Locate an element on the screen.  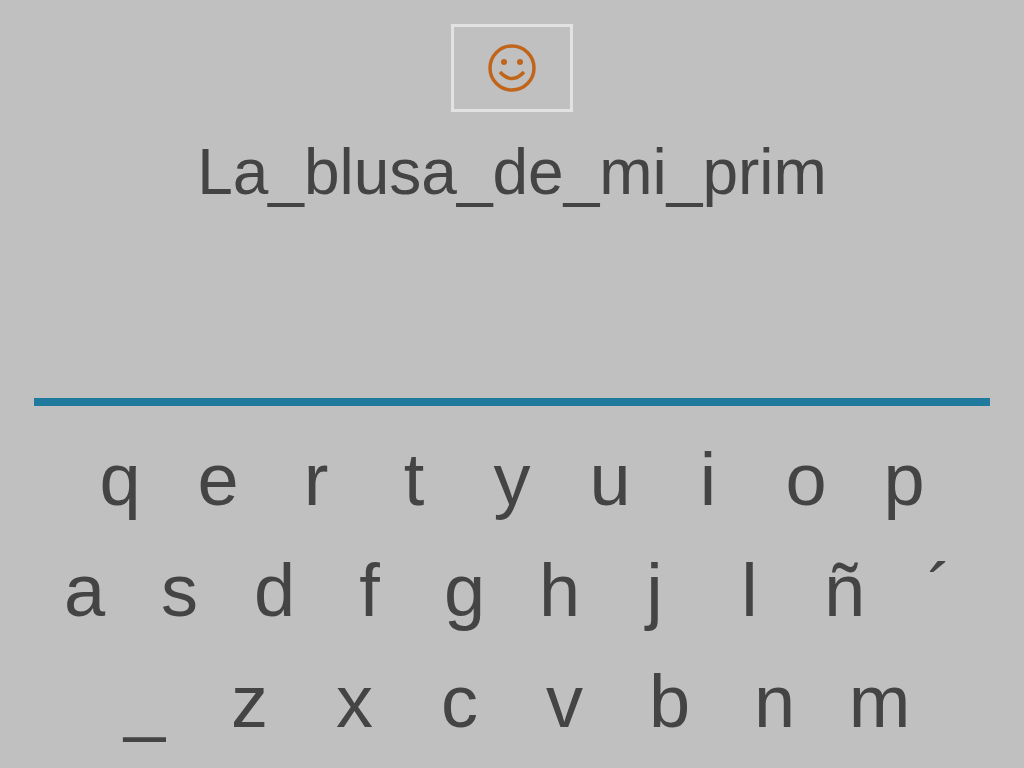
letter-key: e is located at coordinates (218, 479).